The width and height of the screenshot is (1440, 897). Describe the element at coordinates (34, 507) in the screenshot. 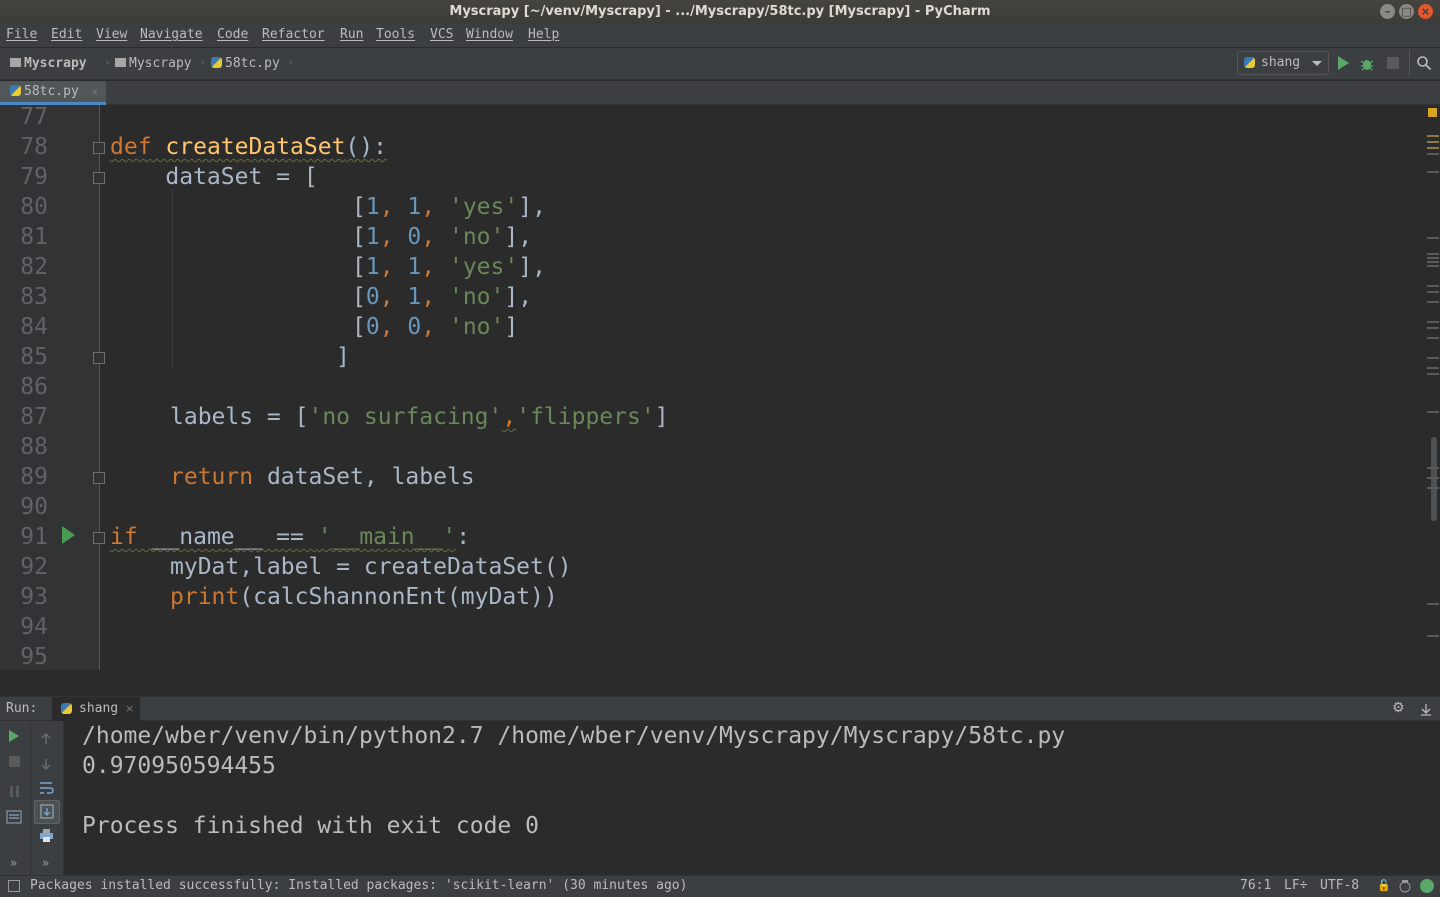

I see `line-number: 90` at that location.